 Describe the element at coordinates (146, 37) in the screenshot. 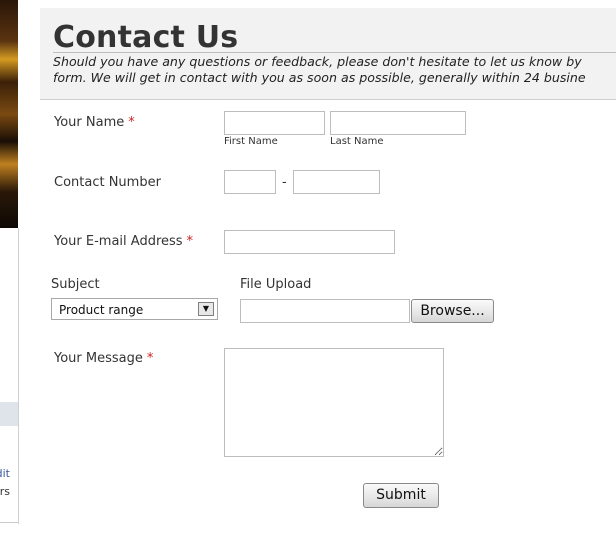

I see `page-title: Contact Us` at that location.